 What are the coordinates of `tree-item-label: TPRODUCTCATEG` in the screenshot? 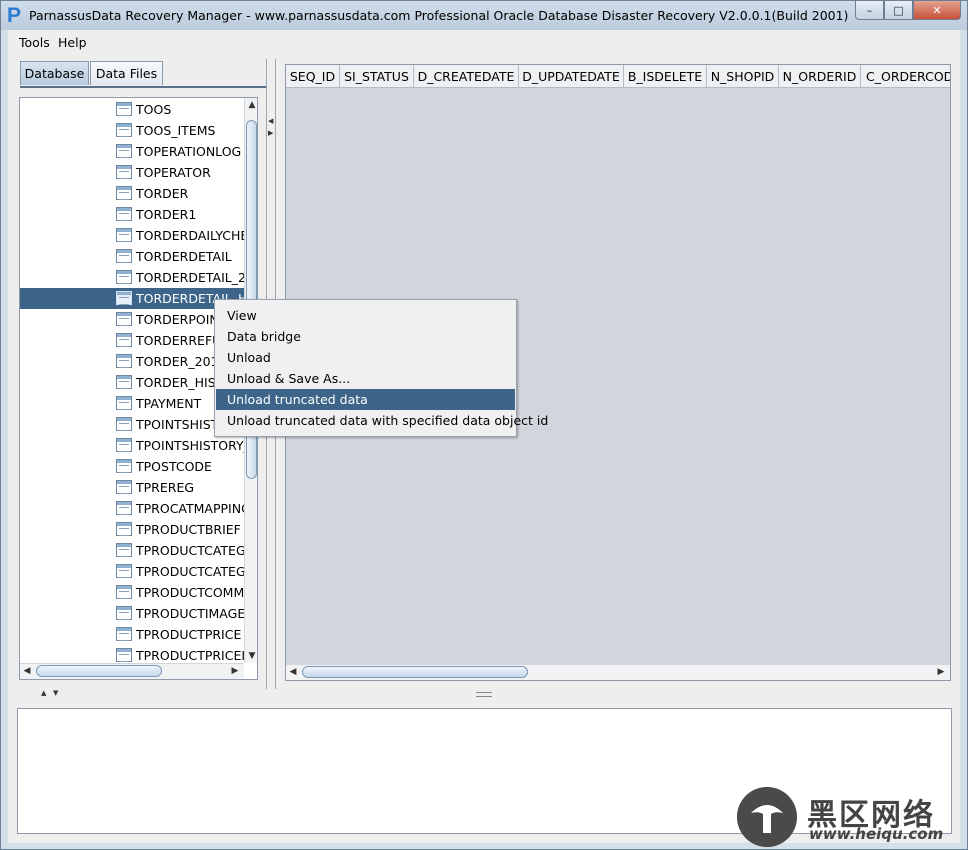 It's located at (191, 571).